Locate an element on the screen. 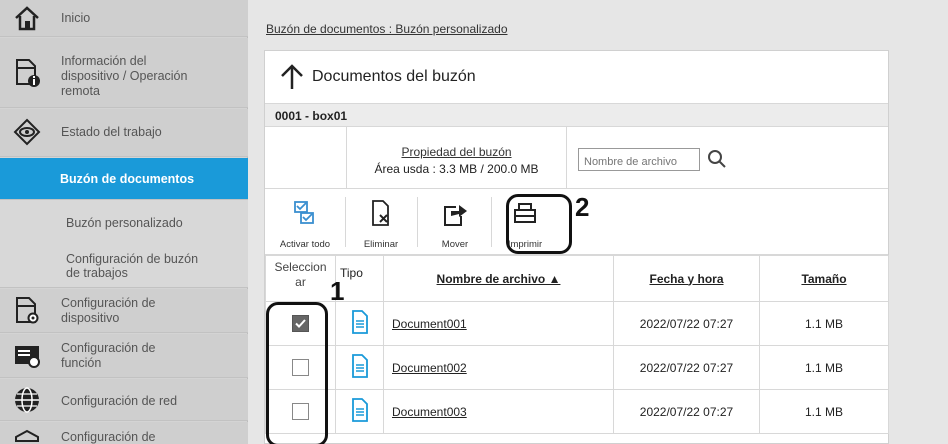  shield-icon is located at coordinates (27, 435).